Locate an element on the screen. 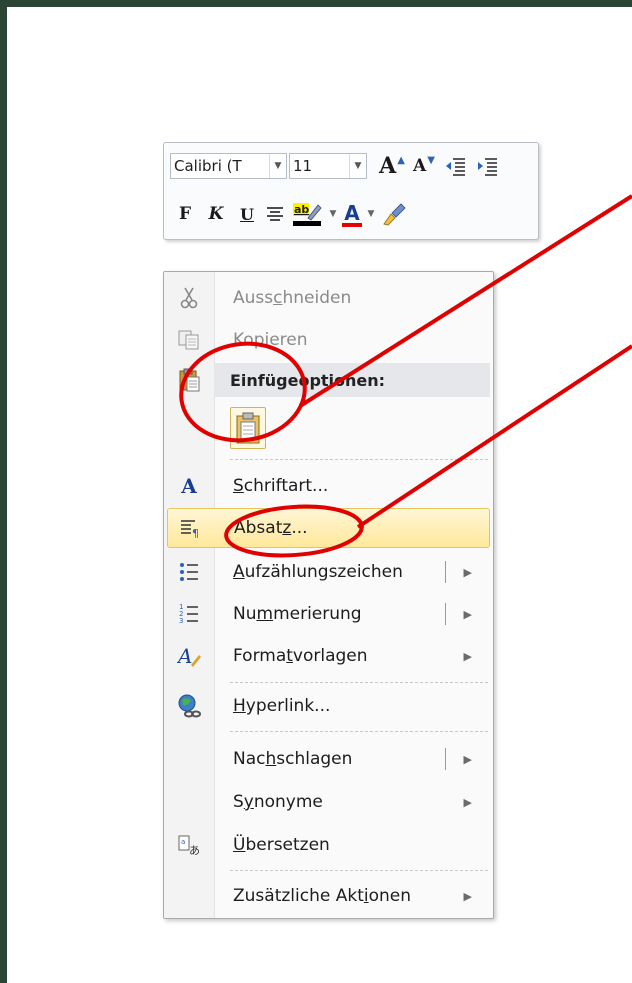 The image size is (632, 983). scissors-icon is located at coordinates (189, 298).